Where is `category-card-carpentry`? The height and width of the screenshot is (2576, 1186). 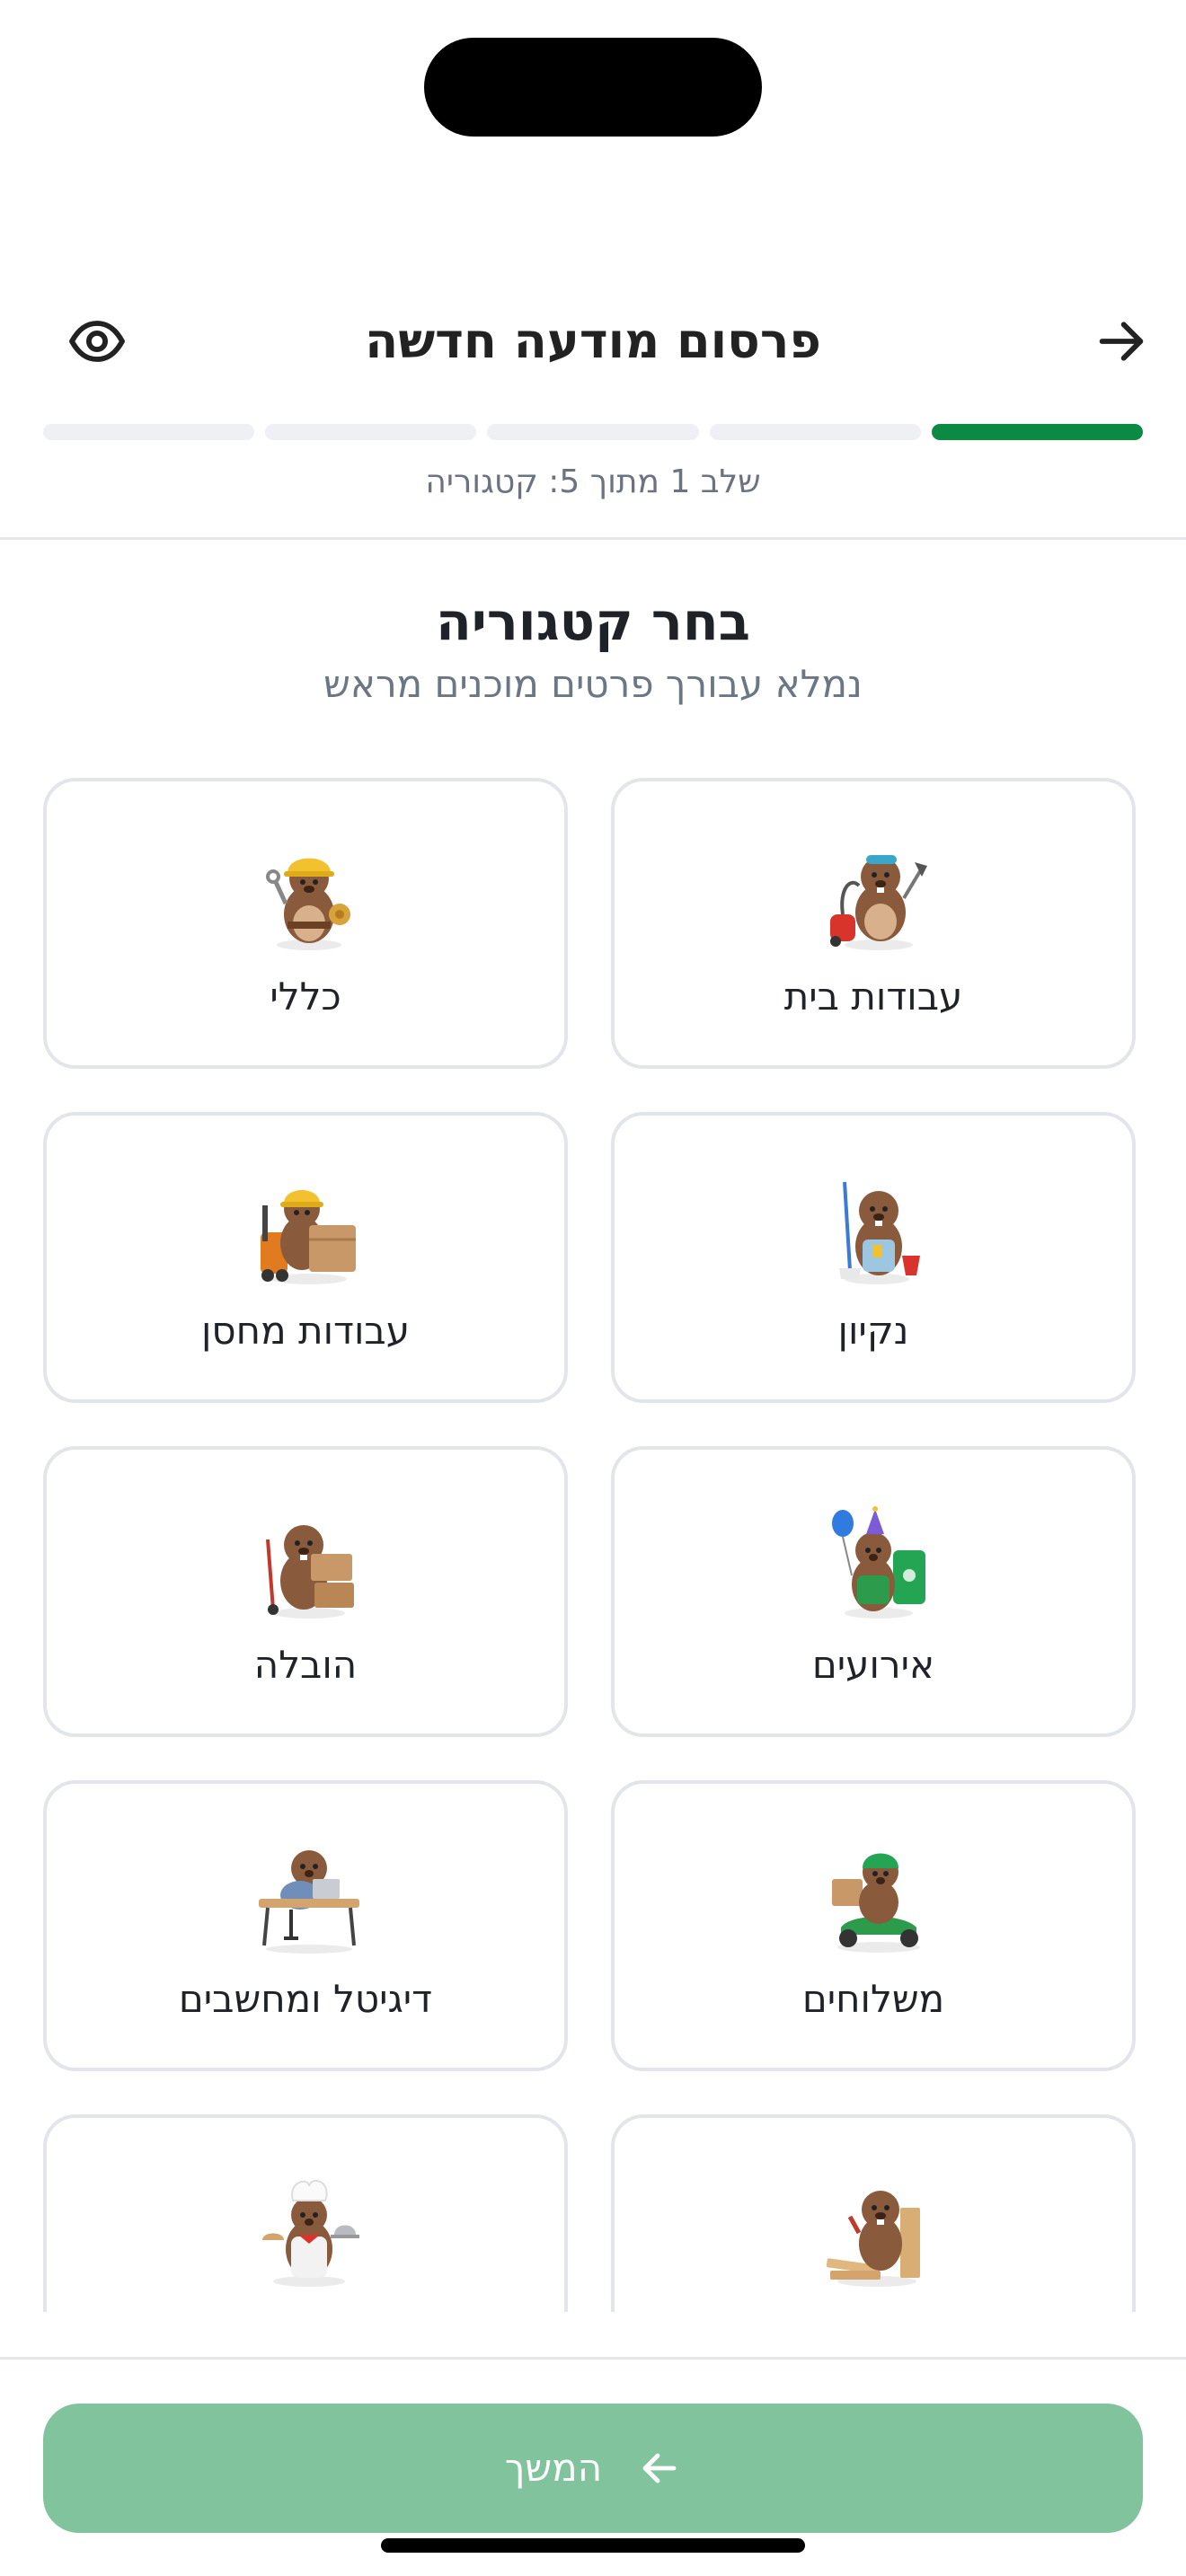 category-card-carpentry is located at coordinates (873, 2213).